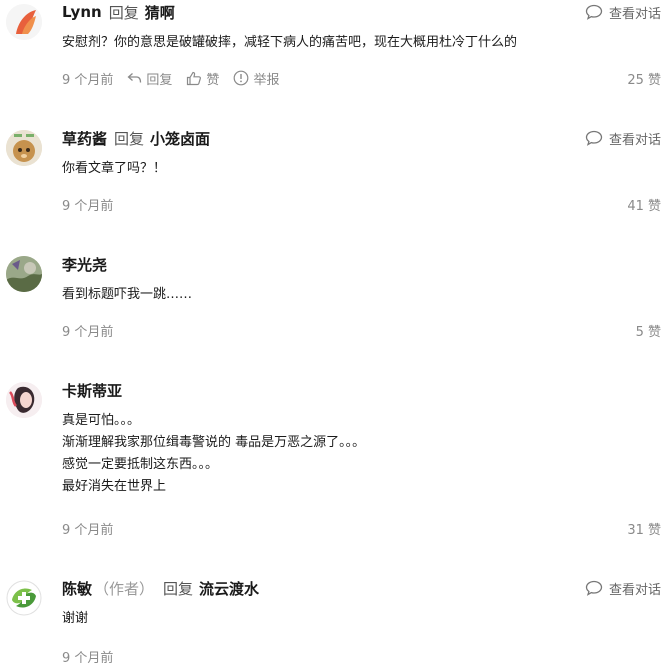  I want to click on comment-text: 谢谢, so click(75, 619).